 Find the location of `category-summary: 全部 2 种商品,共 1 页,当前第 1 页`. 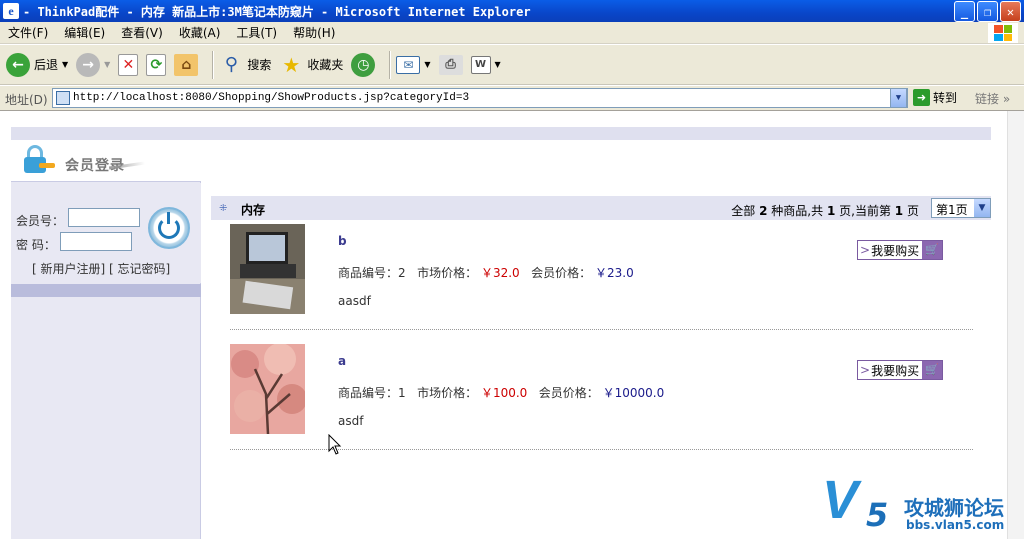

category-summary: 全部 2 种商品,共 1 页,当前第 1 页 is located at coordinates (825, 210).